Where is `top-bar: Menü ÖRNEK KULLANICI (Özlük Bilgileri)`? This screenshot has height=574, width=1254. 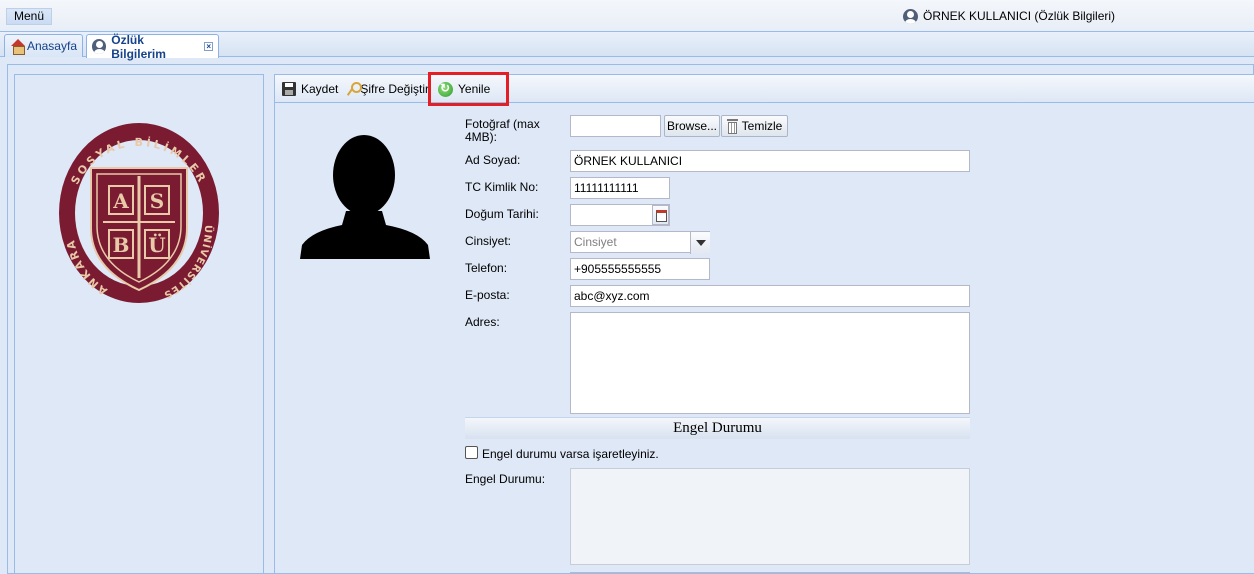
top-bar: Menü ÖRNEK KULLANICI (Özlük Bilgileri) is located at coordinates (627, 16).